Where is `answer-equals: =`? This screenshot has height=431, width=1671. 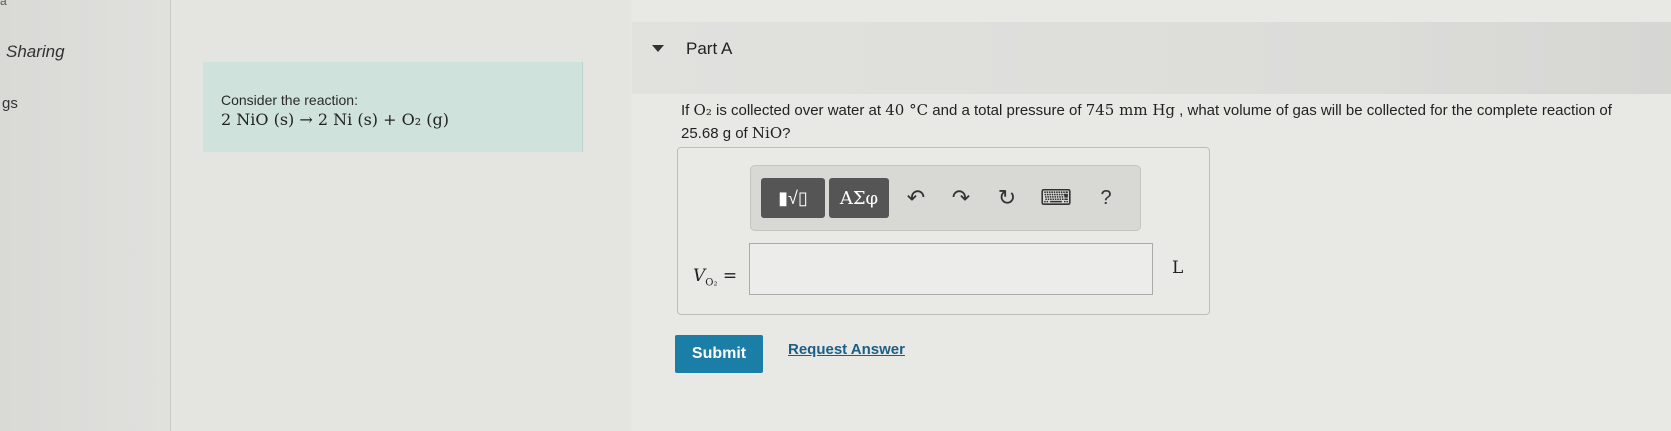
answer-equals: = is located at coordinates (730, 276).